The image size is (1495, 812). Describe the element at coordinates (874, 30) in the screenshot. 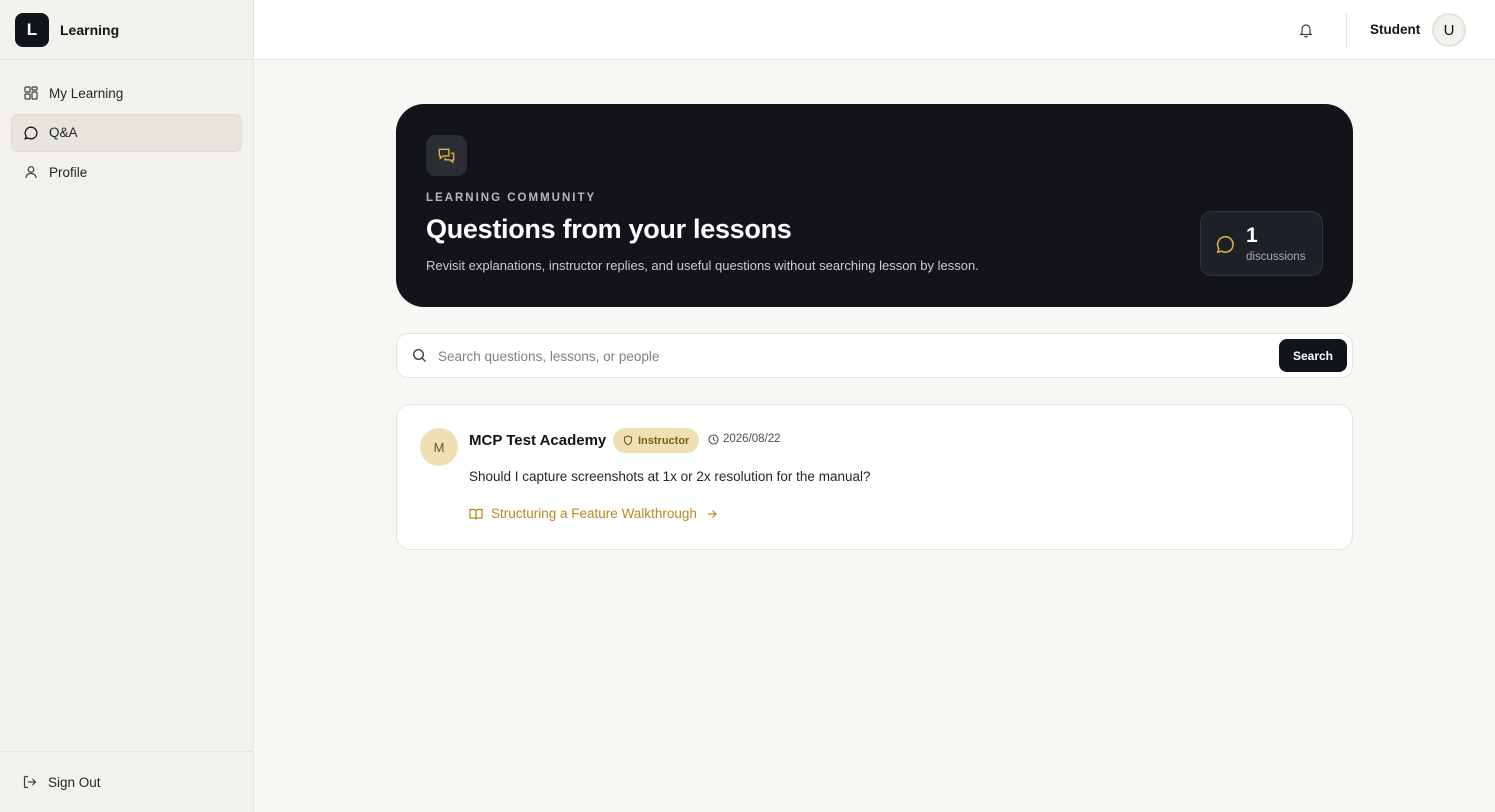

I see `topbar: Student U` at that location.